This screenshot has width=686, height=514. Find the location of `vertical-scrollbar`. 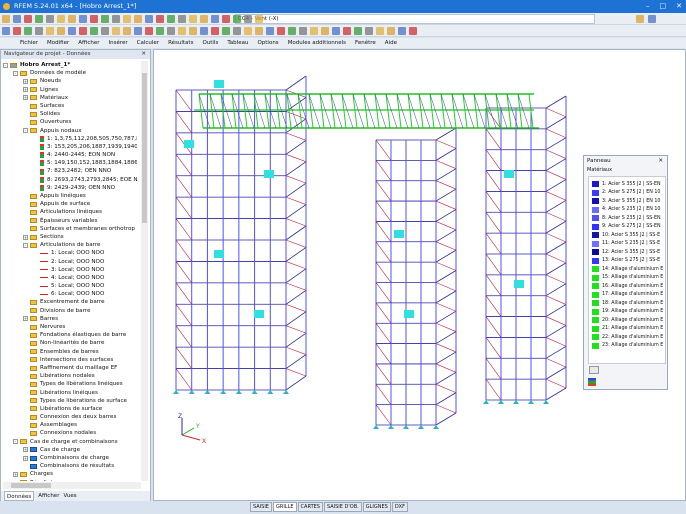

vertical-scrollbar is located at coordinates (144, 271).